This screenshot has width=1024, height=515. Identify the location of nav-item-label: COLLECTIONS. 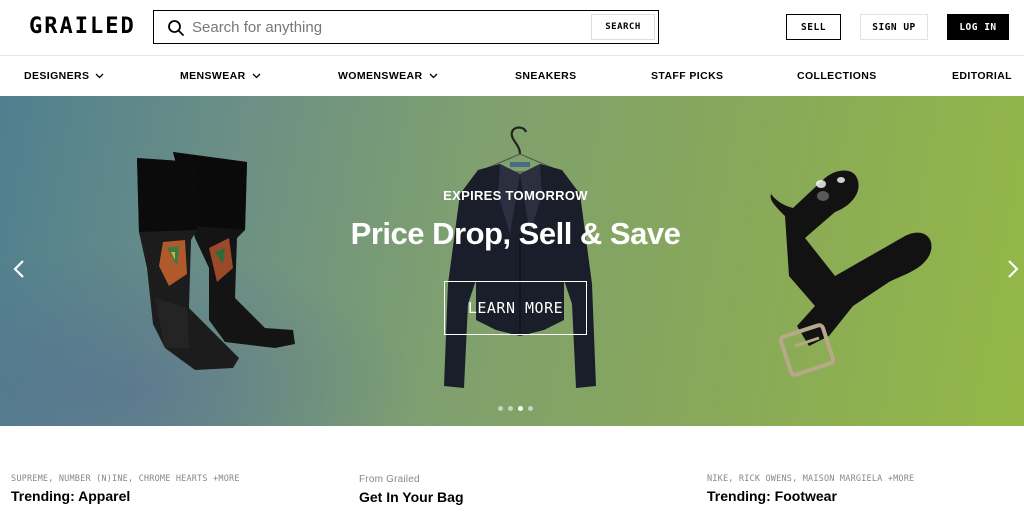
(837, 76).